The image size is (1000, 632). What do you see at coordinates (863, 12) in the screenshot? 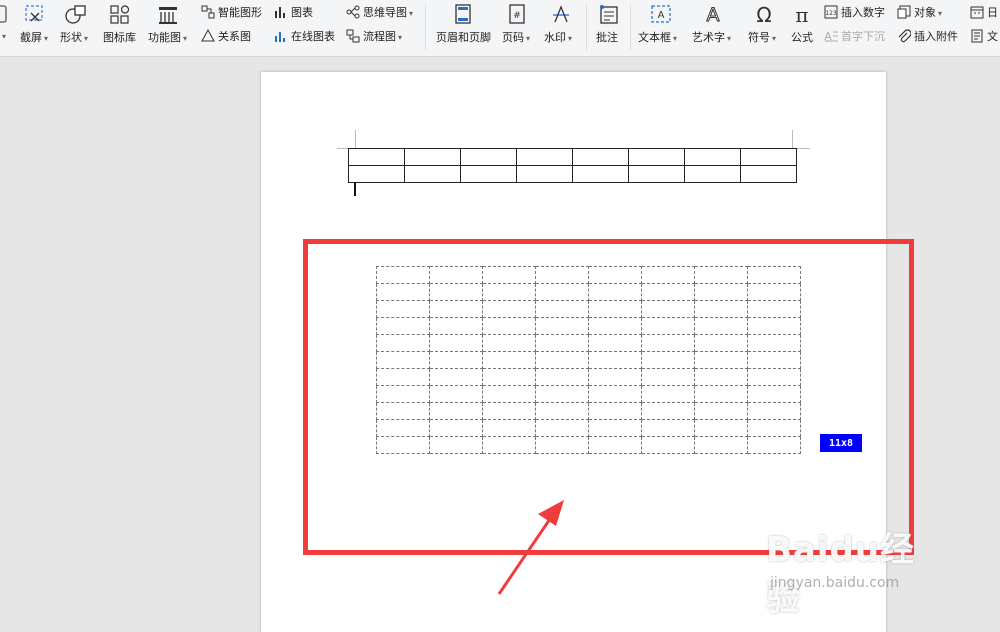
I see `insert-number-label: 插入数字` at bounding box center [863, 12].